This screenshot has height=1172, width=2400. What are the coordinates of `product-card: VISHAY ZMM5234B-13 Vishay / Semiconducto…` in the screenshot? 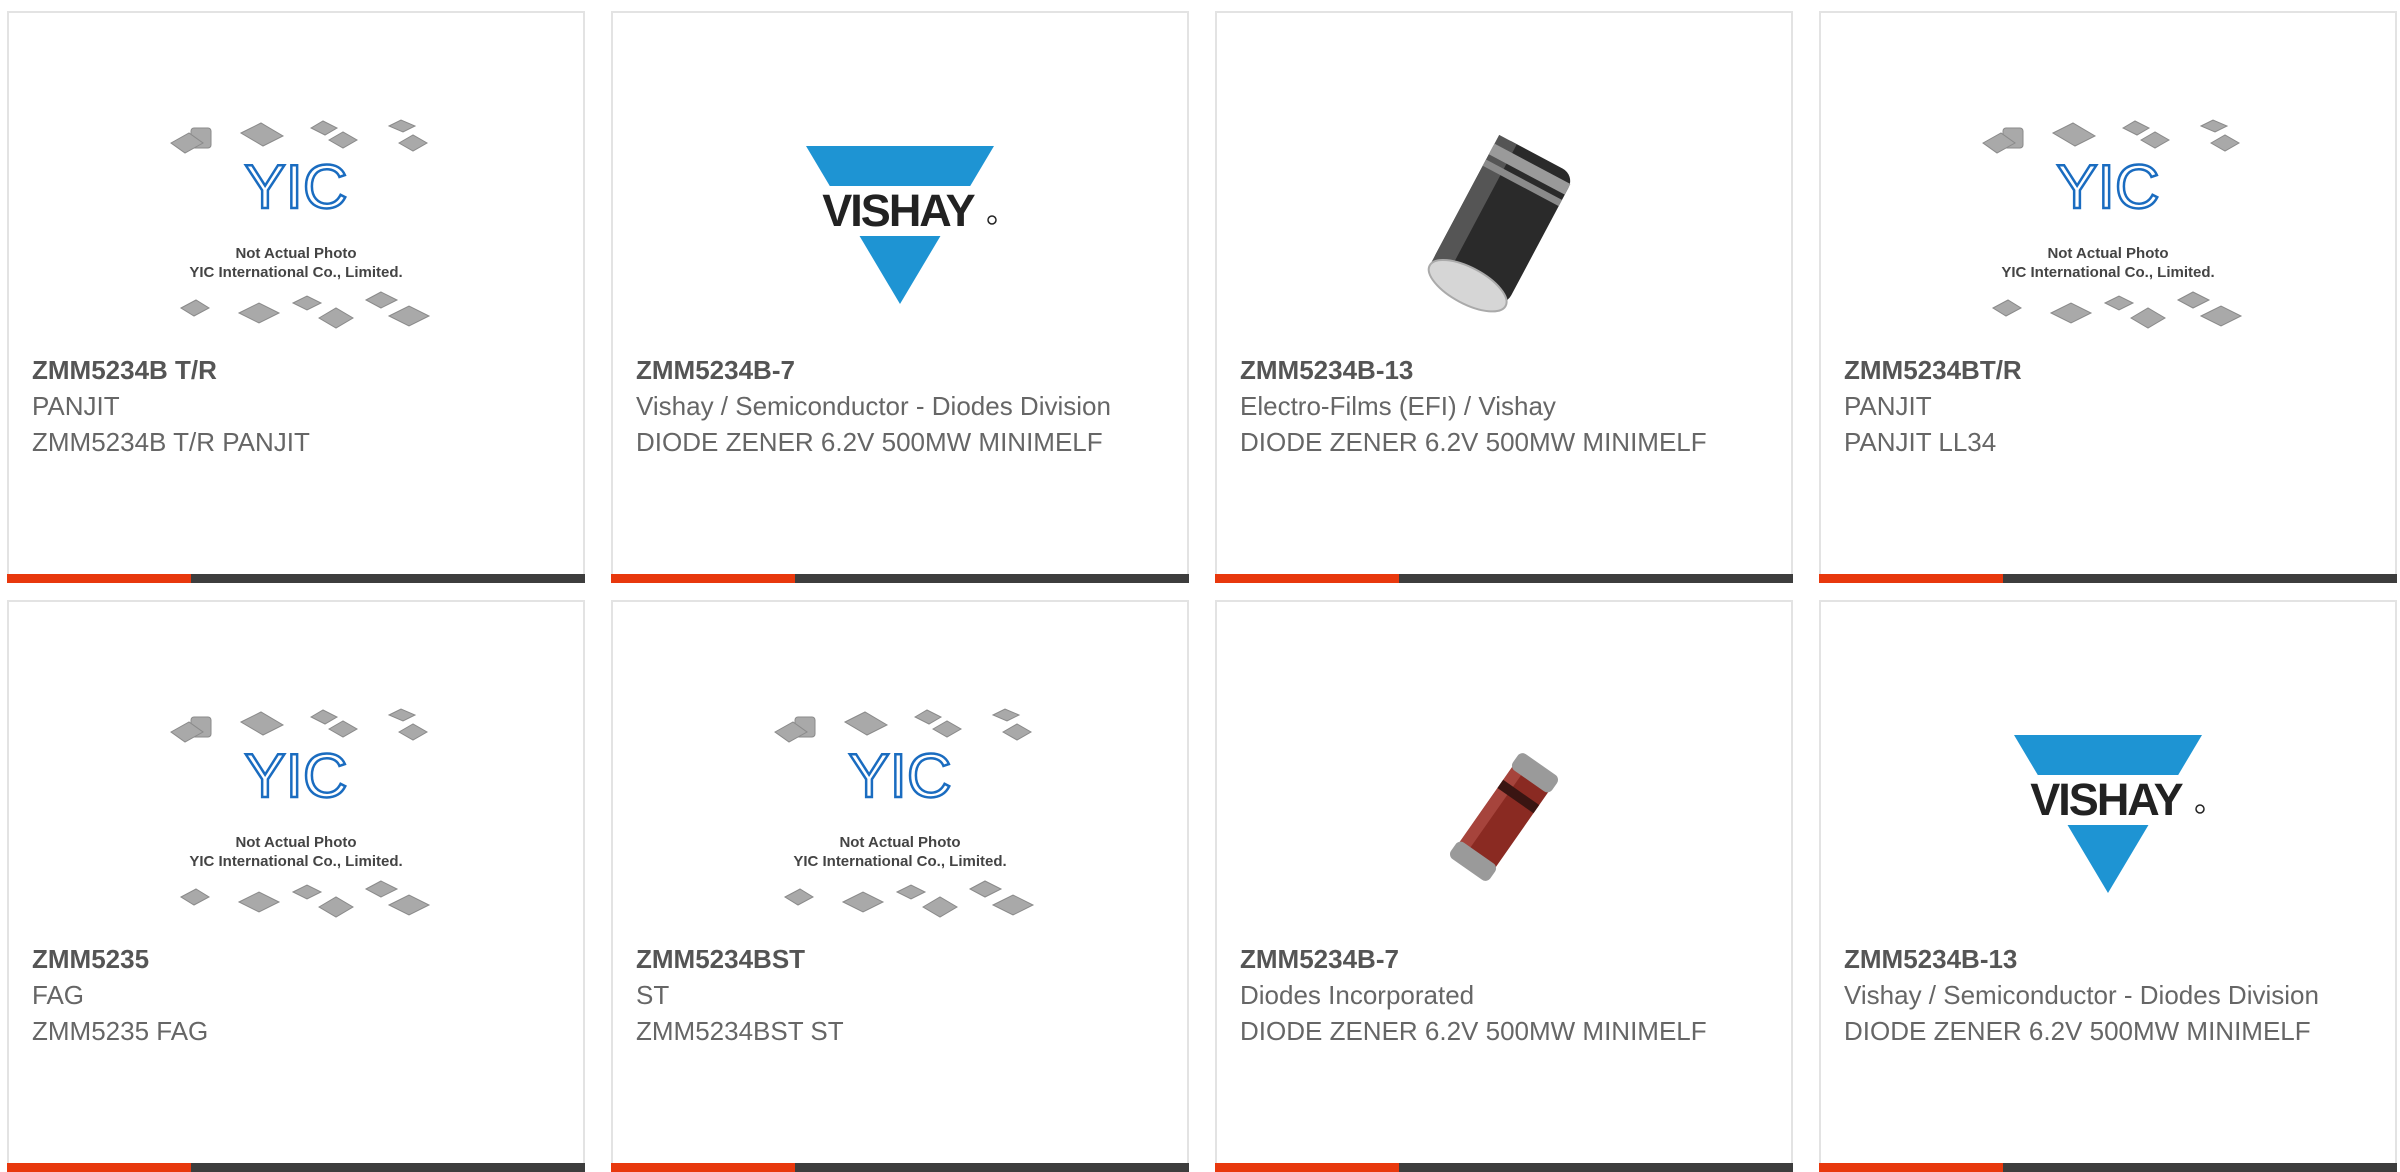 It's located at (2108, 886).